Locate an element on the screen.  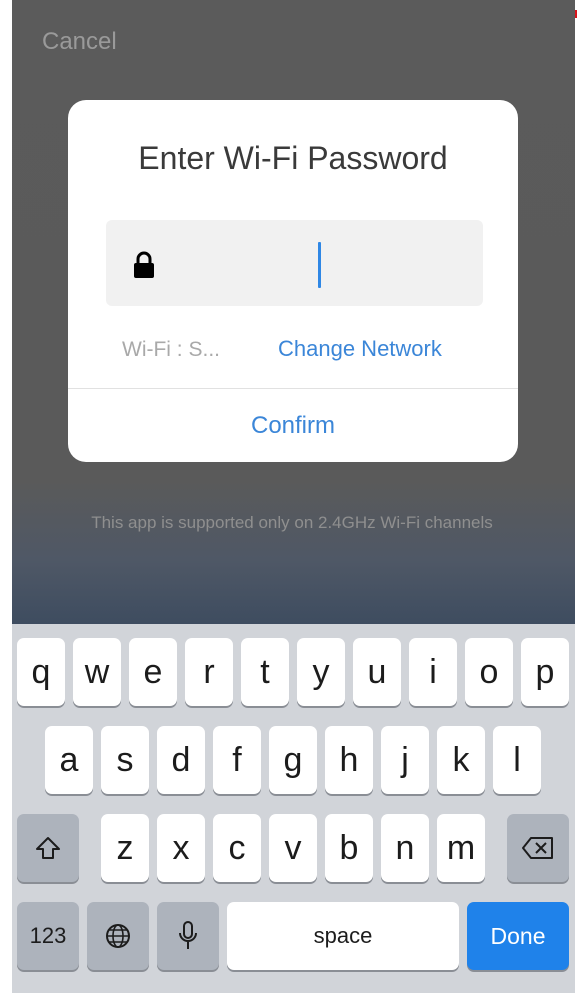
lock-icon is located at coordinates (144, 264).